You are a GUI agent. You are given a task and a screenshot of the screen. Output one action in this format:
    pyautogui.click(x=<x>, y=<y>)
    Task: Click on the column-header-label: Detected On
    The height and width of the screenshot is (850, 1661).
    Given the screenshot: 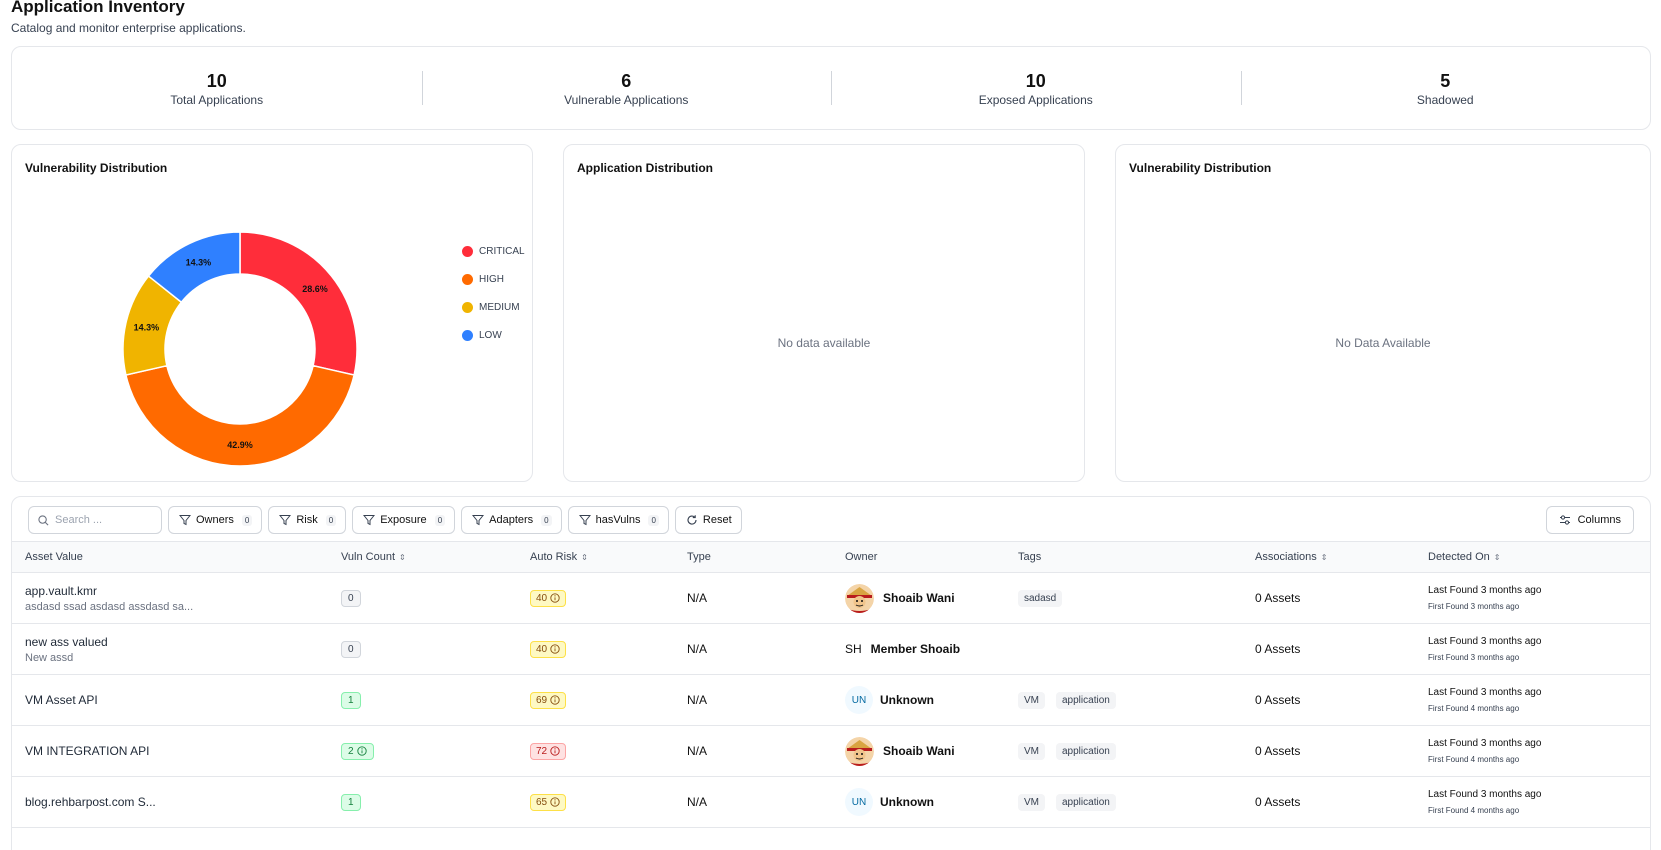 What is the action you would take?
    pyautogui.click(x=1459, y=557)
    